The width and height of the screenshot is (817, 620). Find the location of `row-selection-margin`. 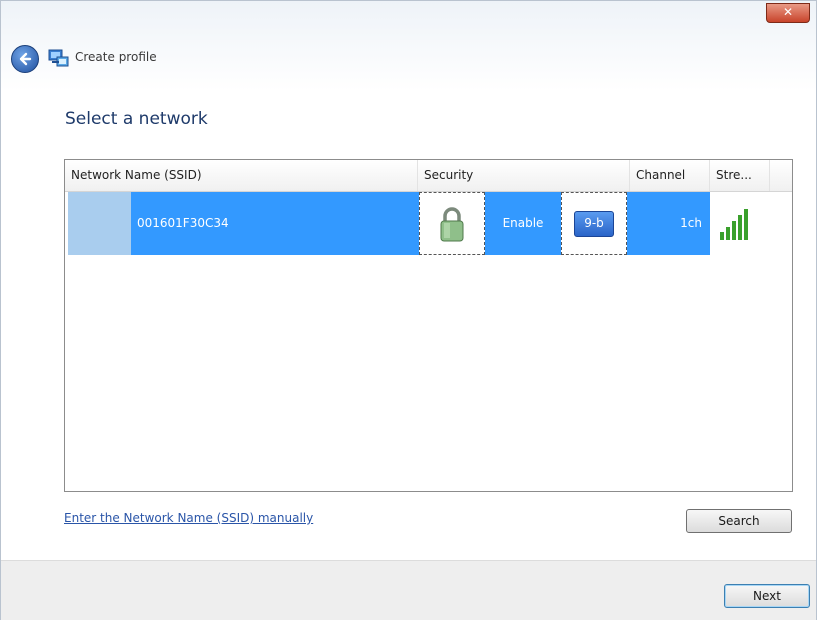

row-selection-margin is located at coordinates (99, 223).